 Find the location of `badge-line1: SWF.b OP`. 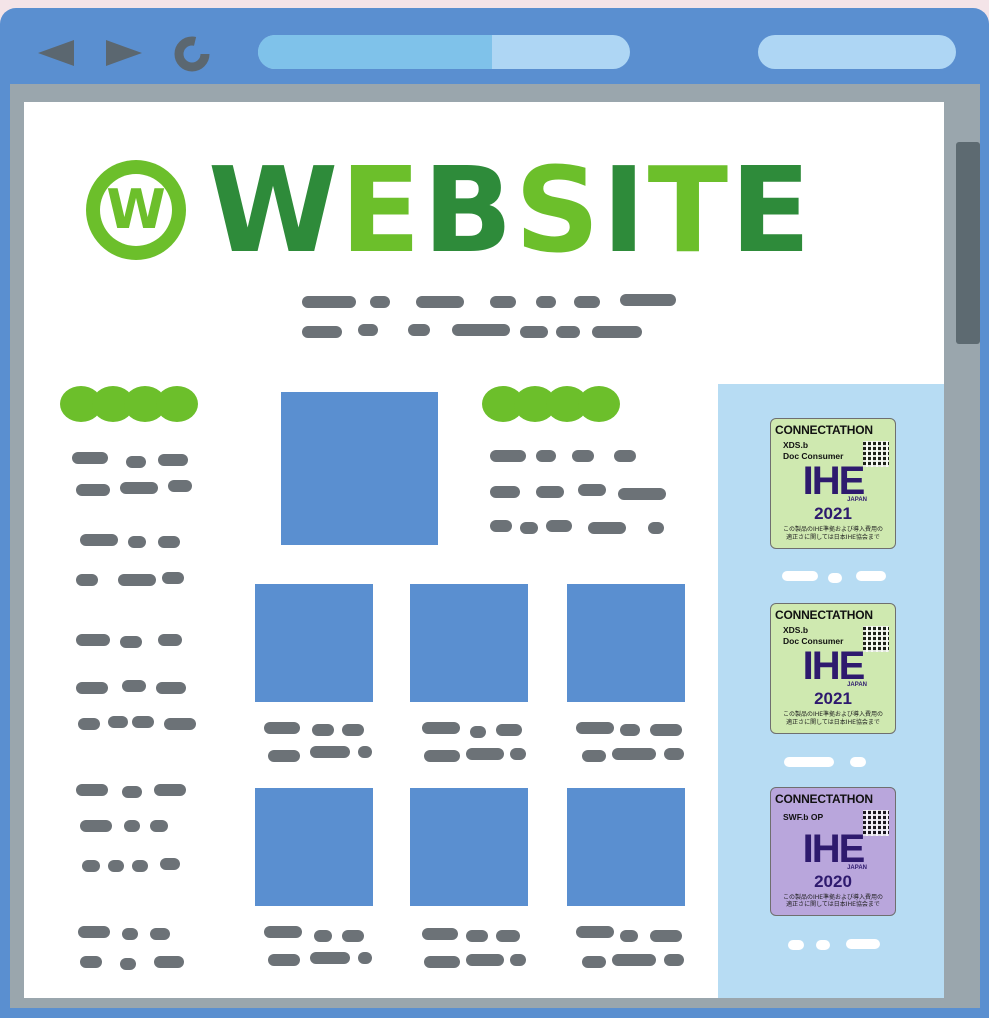

badge-line1: SWF.b OP is located at coordinates (803, 817).